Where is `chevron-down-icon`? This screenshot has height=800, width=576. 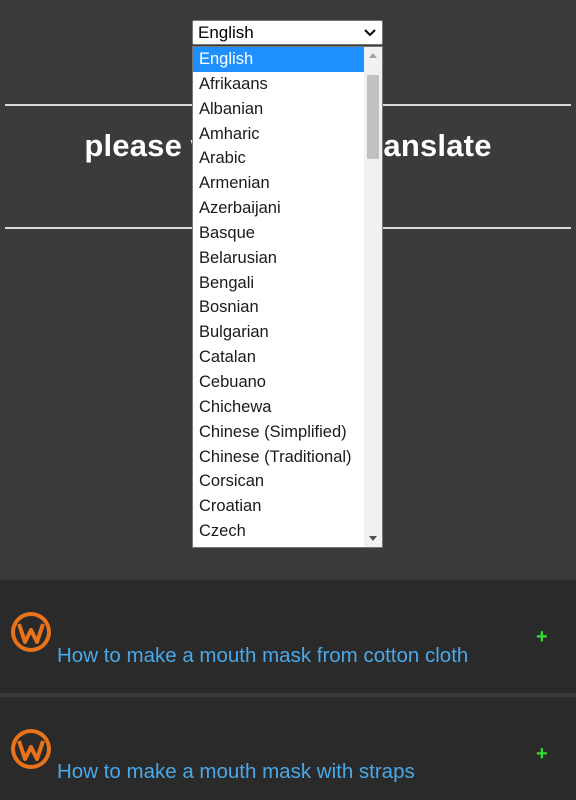
chevron-down-icon is located at coordinates (370, 32).